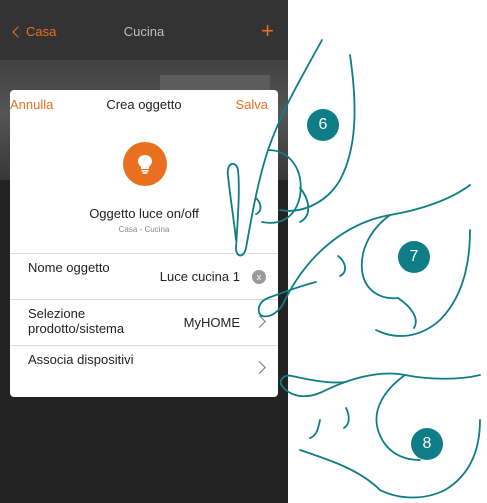  Describe the element at coordinates (414, 257) in the screenshot. I see `step-badge-7: 7` at that location.